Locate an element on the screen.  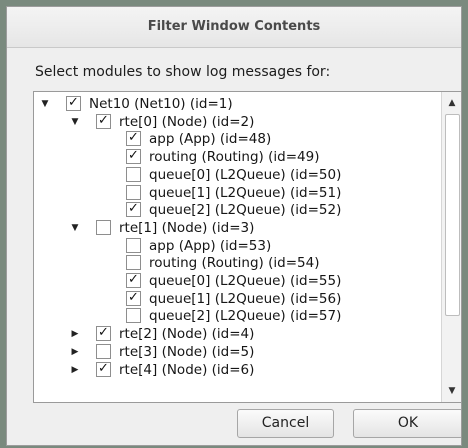
module-label: queue[1] (L2Queue) (id=56) is located at coordinates (245, 298).